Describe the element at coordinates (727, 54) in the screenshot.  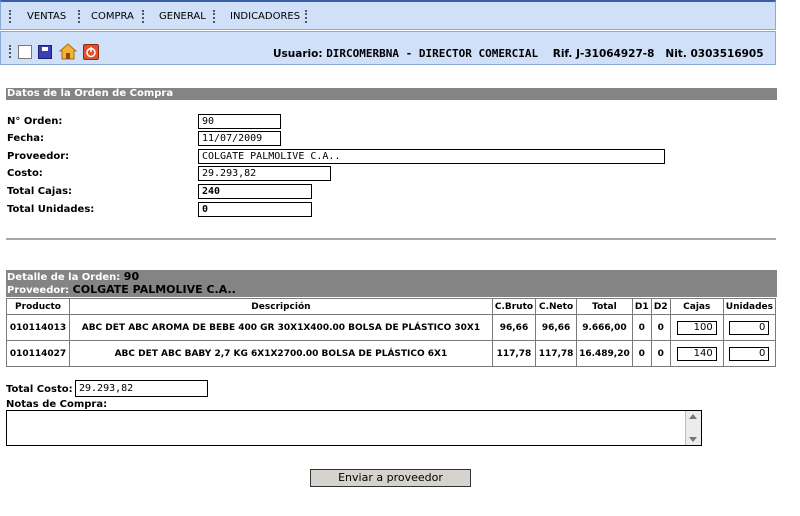
I see `nit-value: 0303516905` at that location.